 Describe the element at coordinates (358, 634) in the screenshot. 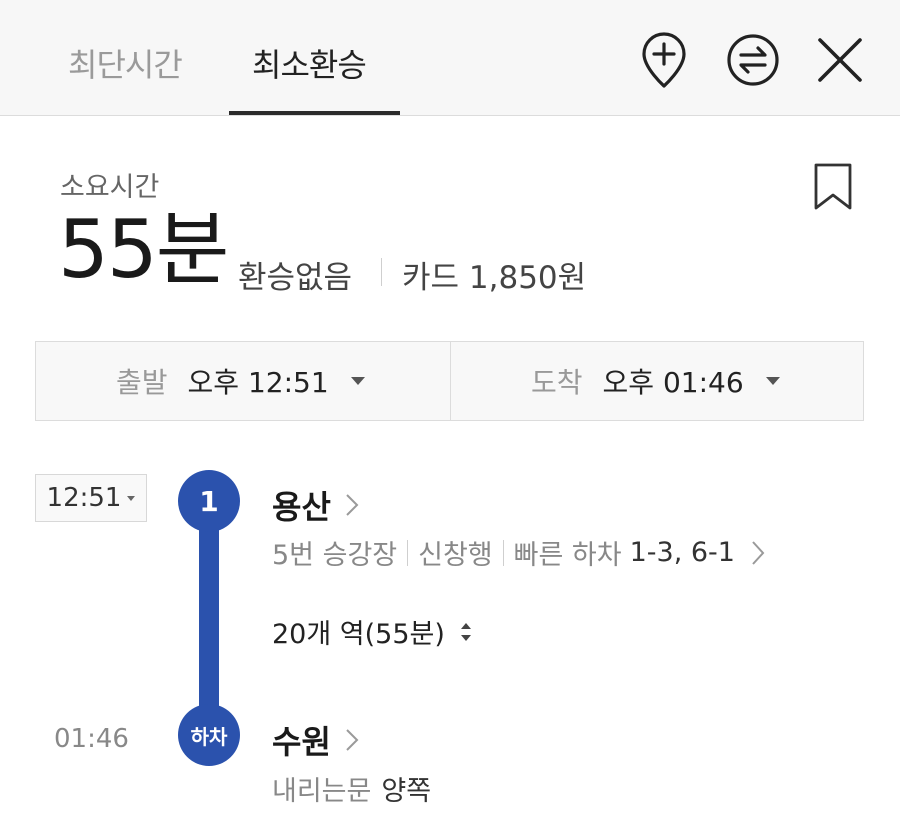

I see `stops-count-text: 20개 역(55분)` at that location.